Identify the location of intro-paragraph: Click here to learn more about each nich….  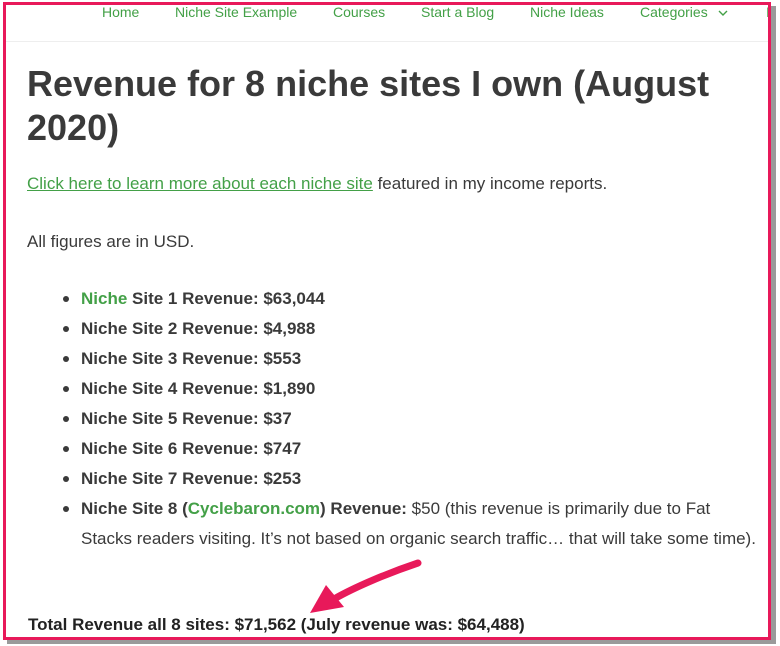
(317, 184).